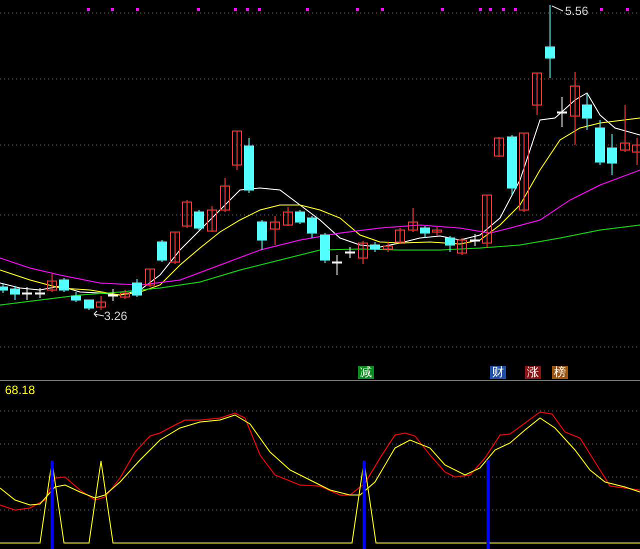  What do you see at coordinates (576, 11) in the screenshot?
I see `high-price-label: 5.56` at bounding box center [576, 11].